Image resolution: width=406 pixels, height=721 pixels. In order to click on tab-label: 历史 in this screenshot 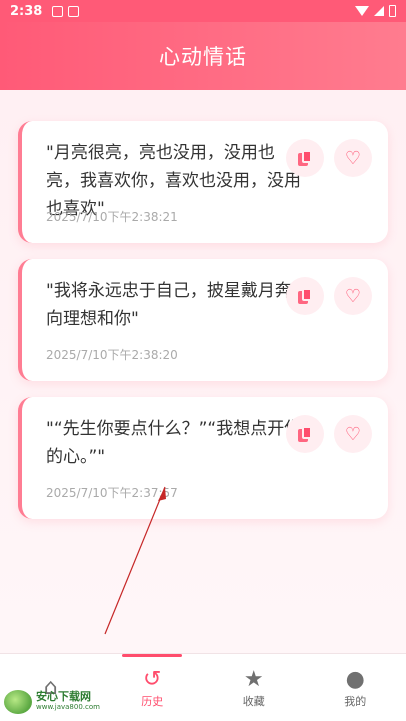, I will do `click(152, 701)`.